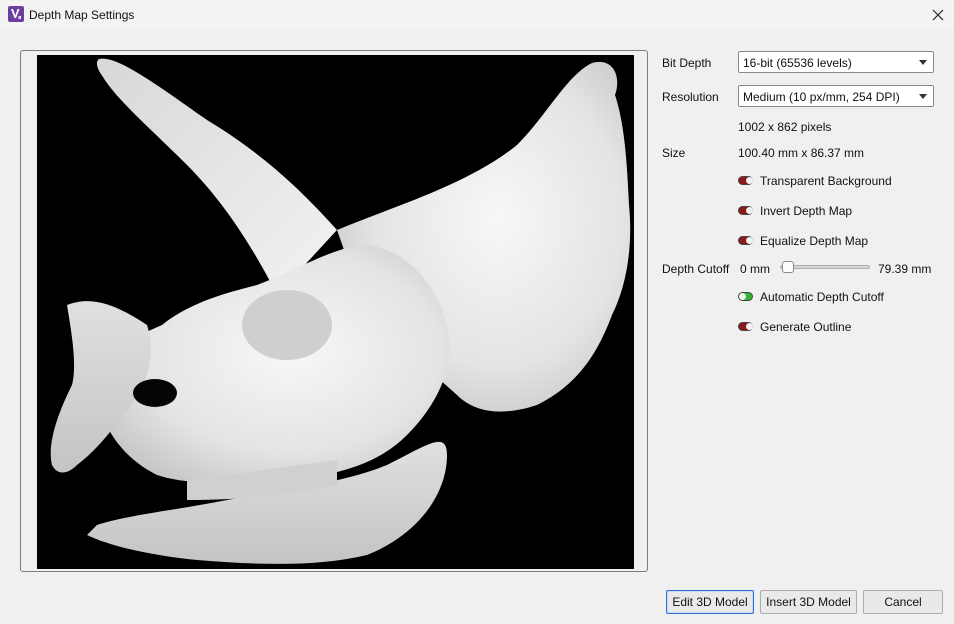 The image size is (954, 624). Describe the element at coordinates (82, 15) in the screenshot. I see `window-title: Depth Map Settings` at that location.